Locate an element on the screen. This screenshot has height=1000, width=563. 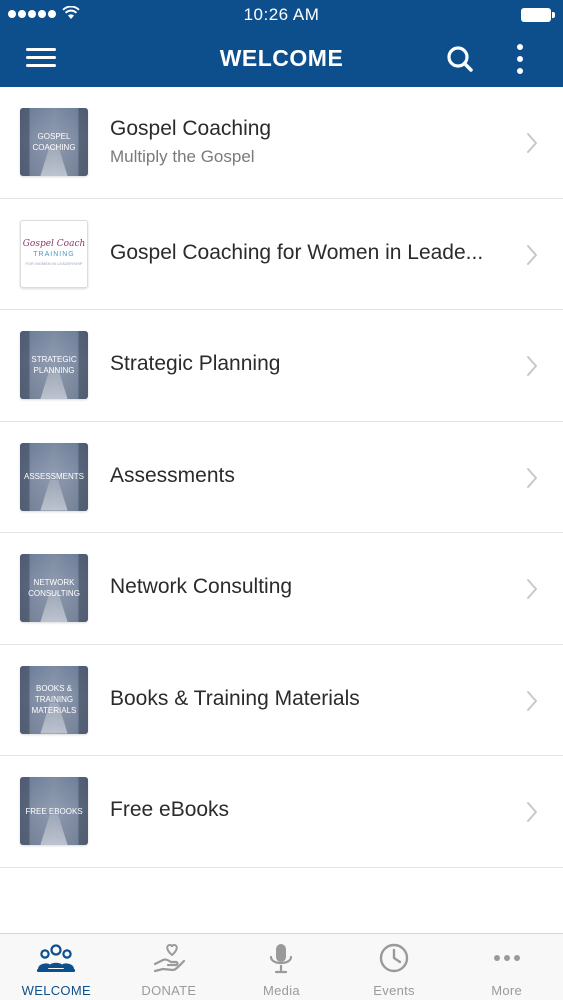
tab-label: Media is located at coordinates (281, 990).